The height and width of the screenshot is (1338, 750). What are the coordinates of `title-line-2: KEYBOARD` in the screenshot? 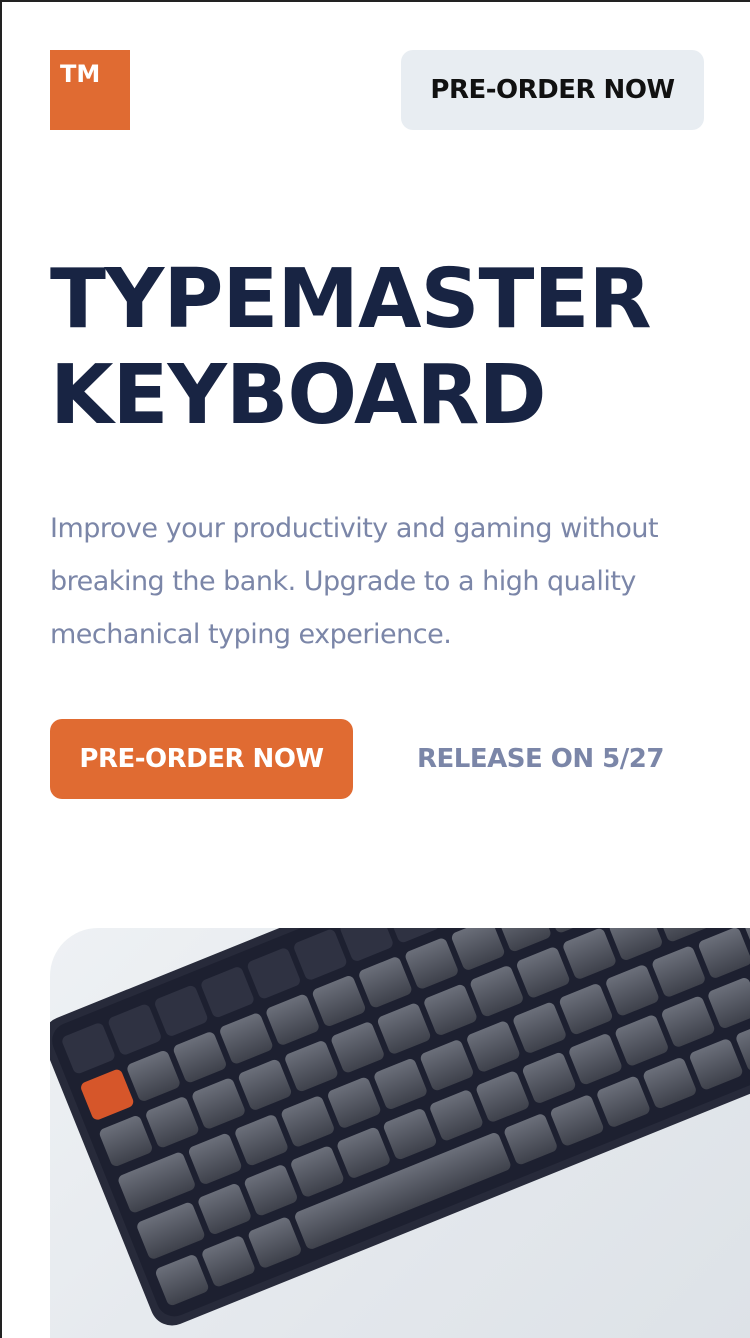 It's located at (298, 395).